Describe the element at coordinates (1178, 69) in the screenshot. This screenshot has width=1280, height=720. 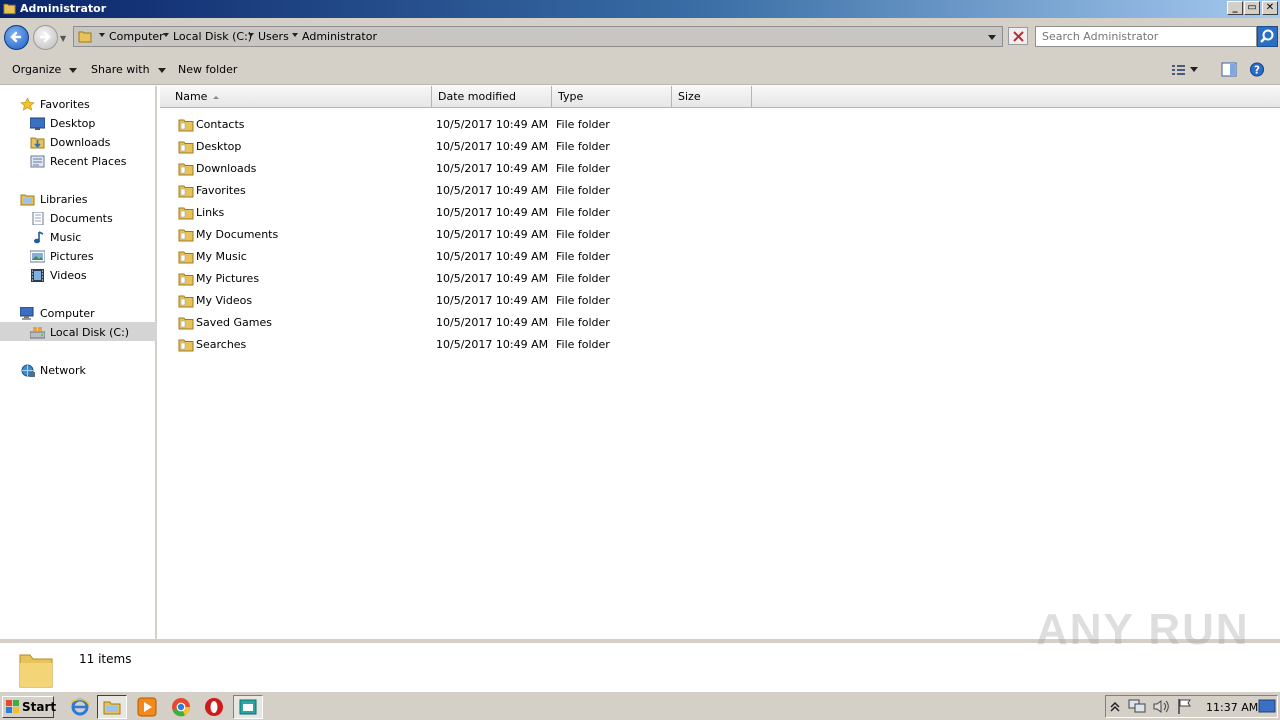
I see `view-details-icon` at that location.